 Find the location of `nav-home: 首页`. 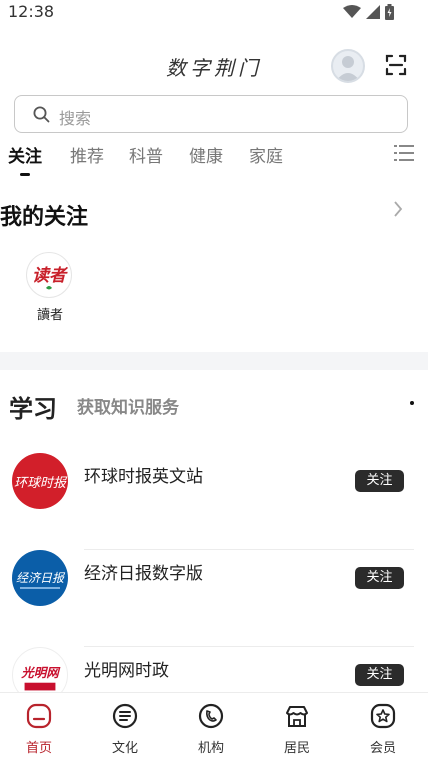

nav-home: 首页 is located at coordinates (39, 729).